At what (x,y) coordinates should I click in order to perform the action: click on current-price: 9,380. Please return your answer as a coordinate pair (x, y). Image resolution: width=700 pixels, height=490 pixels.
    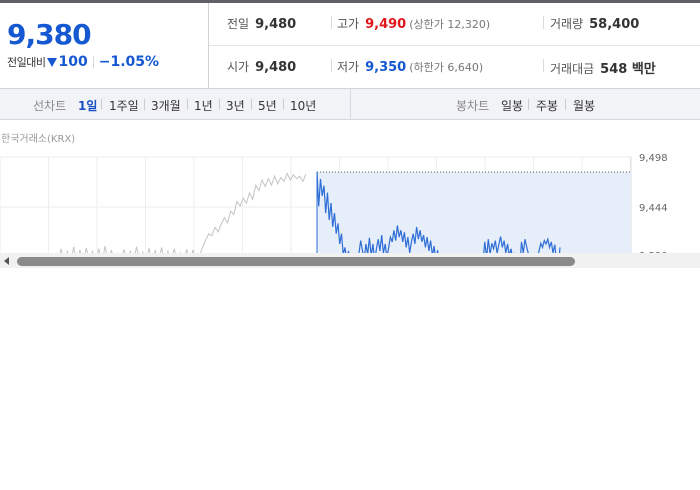
    Looking at the image, I should click on (49, 34).